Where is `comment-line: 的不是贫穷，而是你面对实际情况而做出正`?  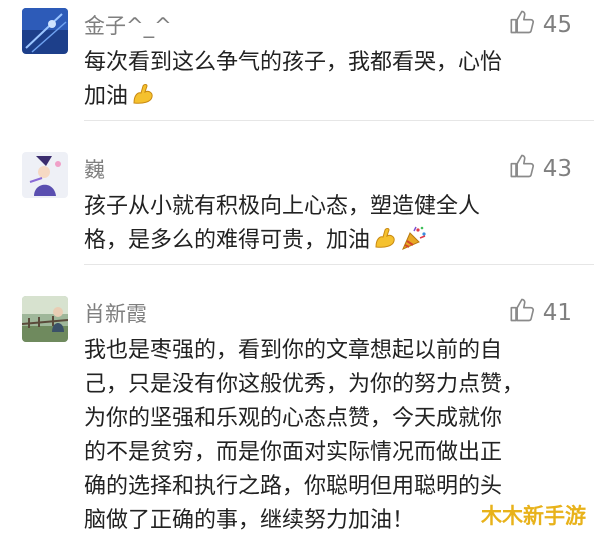 comment-line: 的不是贫穷，而是你面对实际情况而做出正 is located at coordinates (293, 452).